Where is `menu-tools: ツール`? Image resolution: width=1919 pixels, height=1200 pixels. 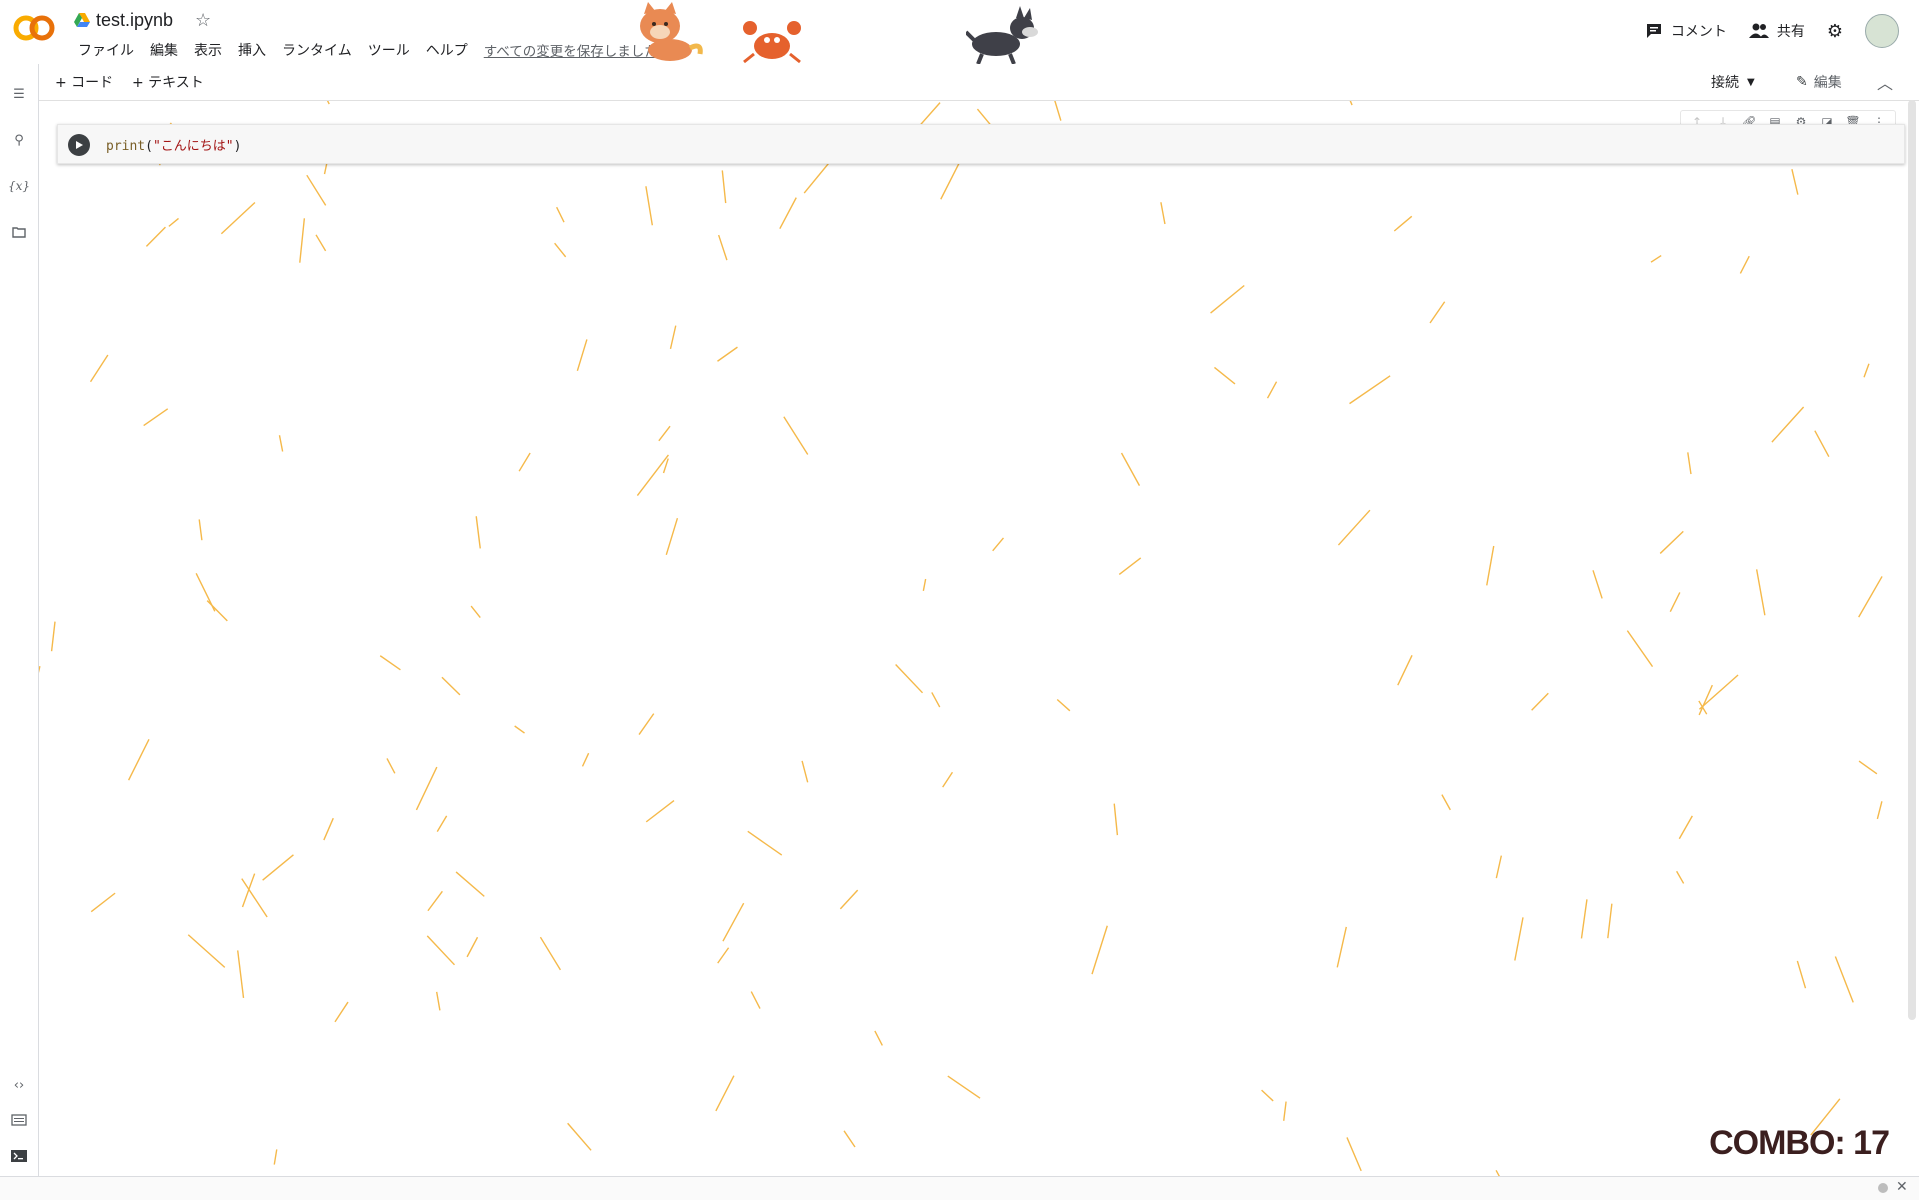
menu-tools: ツール is located at coordinates (389, 50).